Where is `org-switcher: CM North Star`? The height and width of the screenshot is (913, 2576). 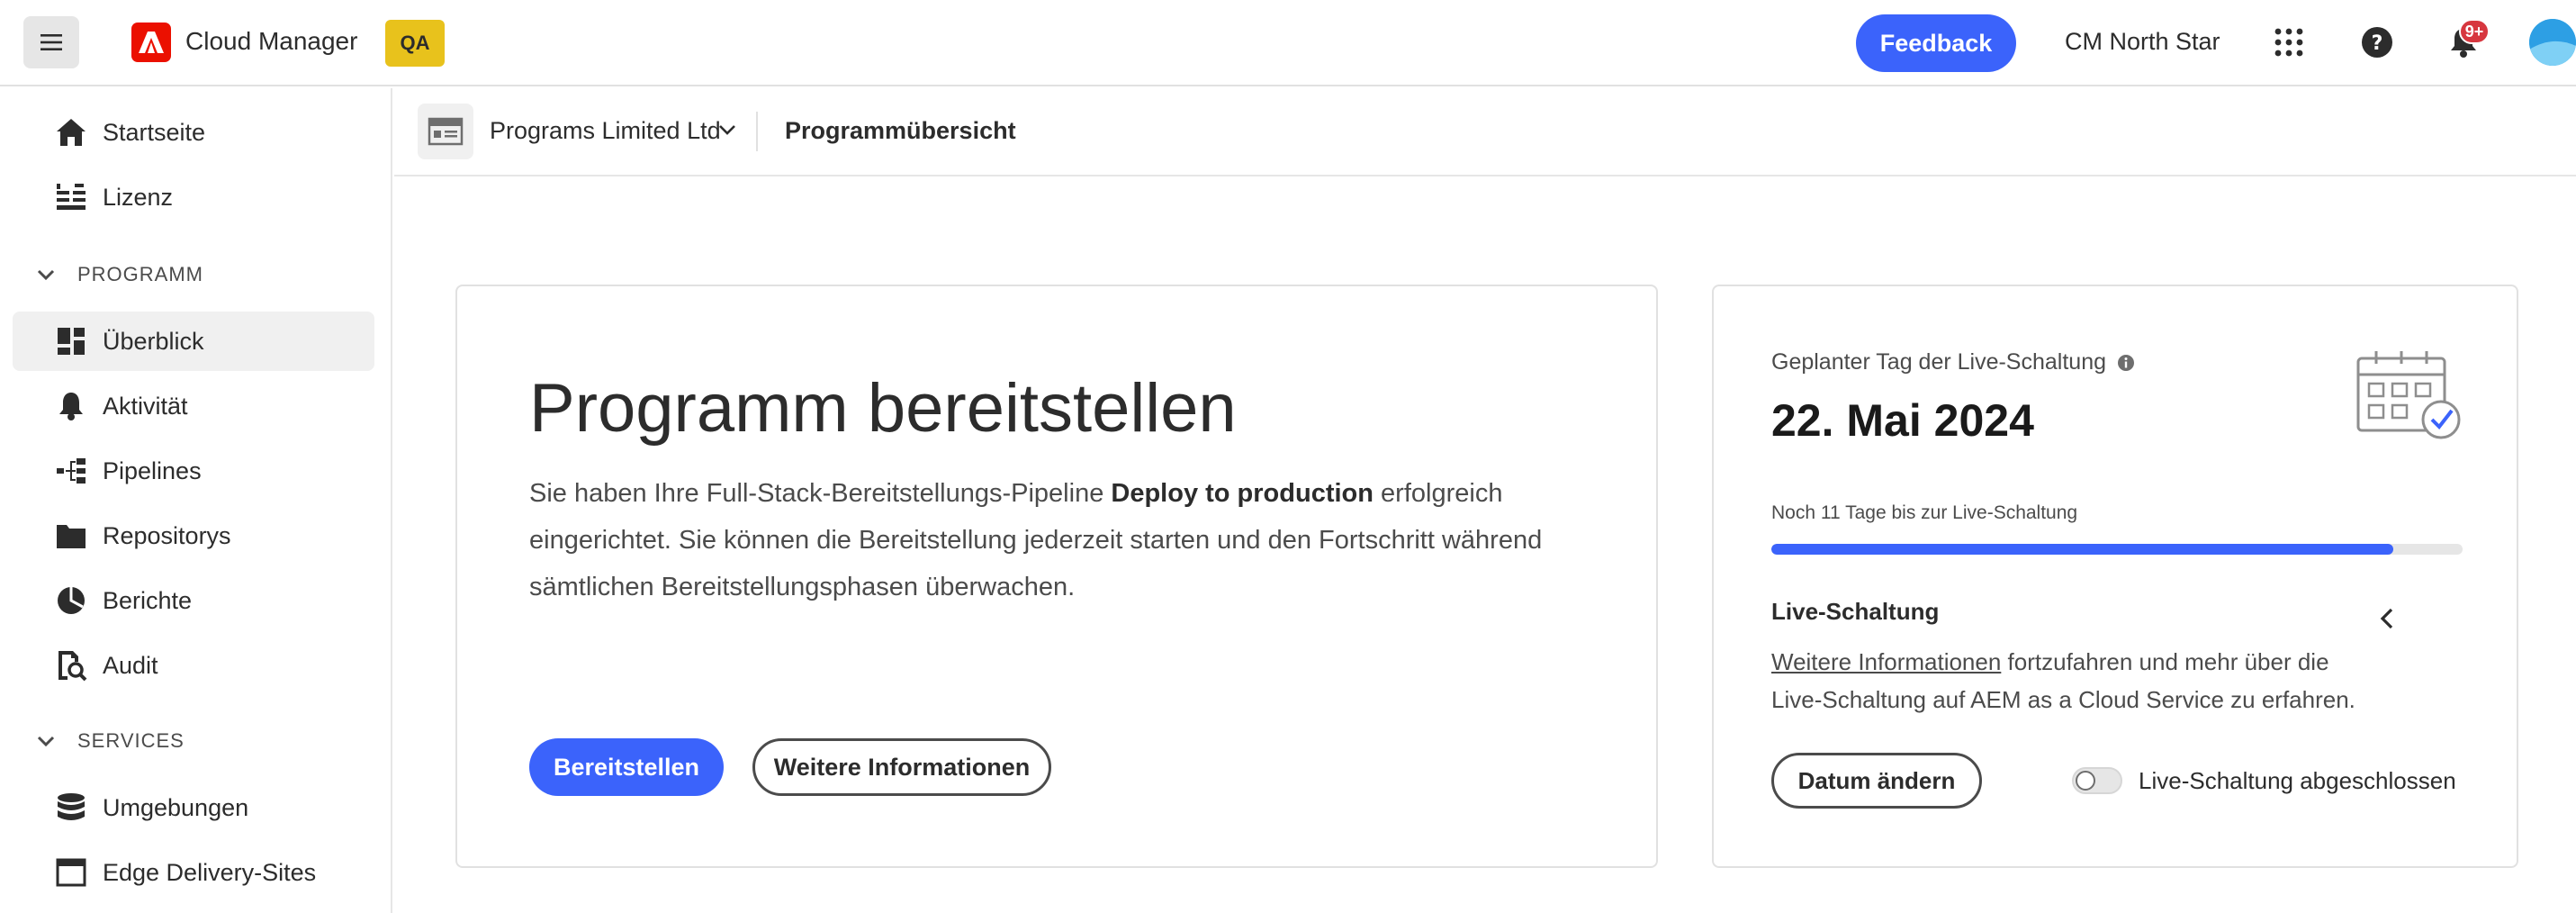 org-switcher: CM North Star is located at coordinates (2142, 42).